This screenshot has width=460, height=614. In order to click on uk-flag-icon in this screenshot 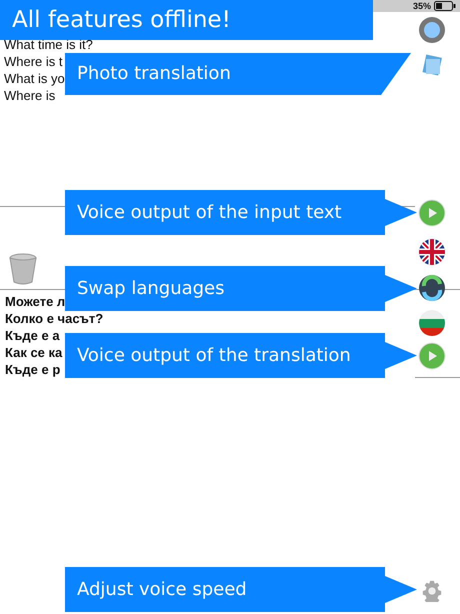, I will do `click(432, 252)`.